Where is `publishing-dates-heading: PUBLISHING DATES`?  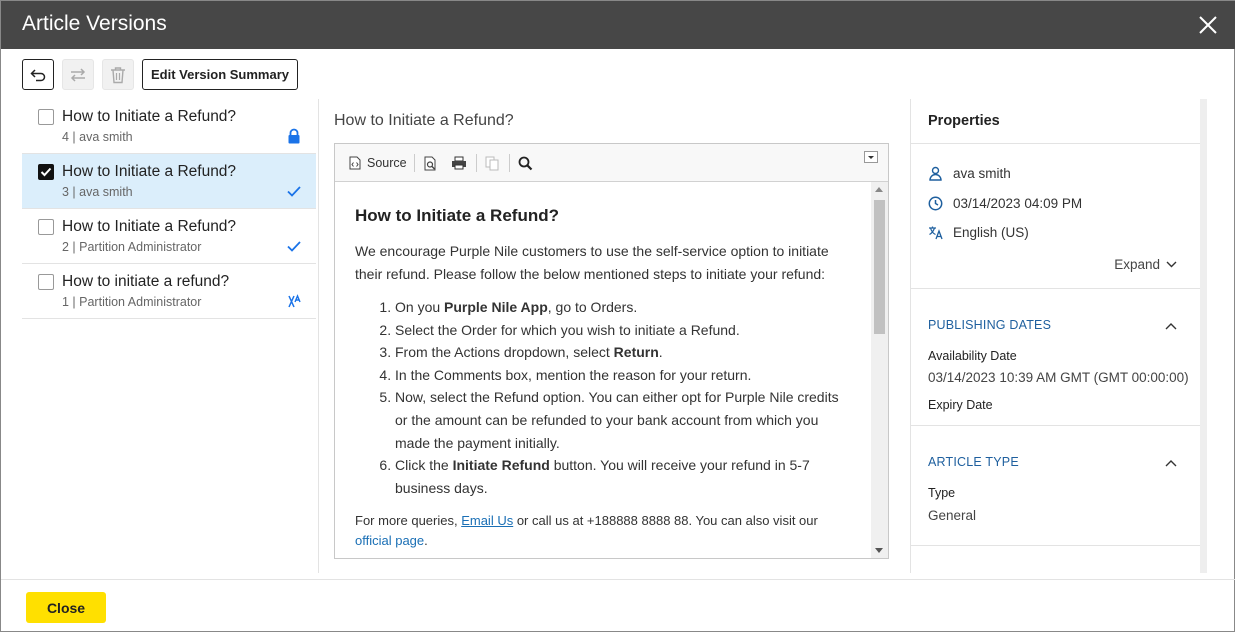 publishing-dates-heading: PUBLISHING DATES is located at coordinates (989, 325).